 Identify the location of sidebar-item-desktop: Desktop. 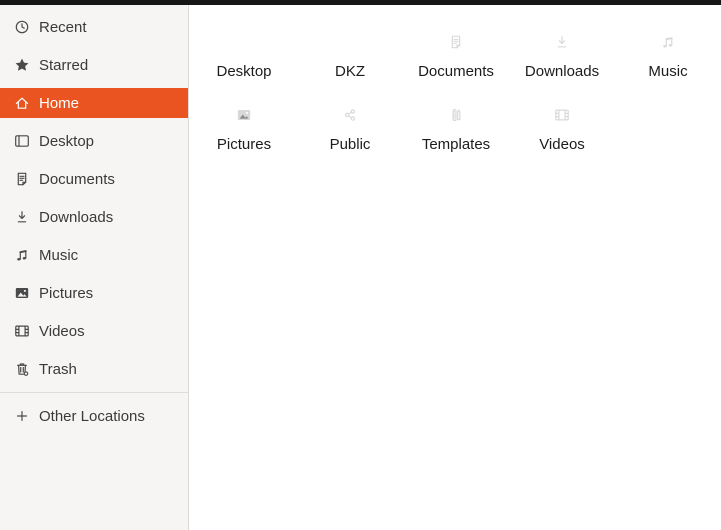
(94, 141).